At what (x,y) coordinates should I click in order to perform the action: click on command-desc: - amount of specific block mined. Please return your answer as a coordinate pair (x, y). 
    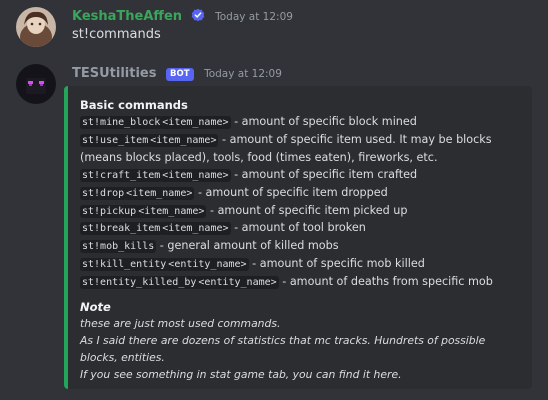
    Looking at the image, I should click on (323, 121).